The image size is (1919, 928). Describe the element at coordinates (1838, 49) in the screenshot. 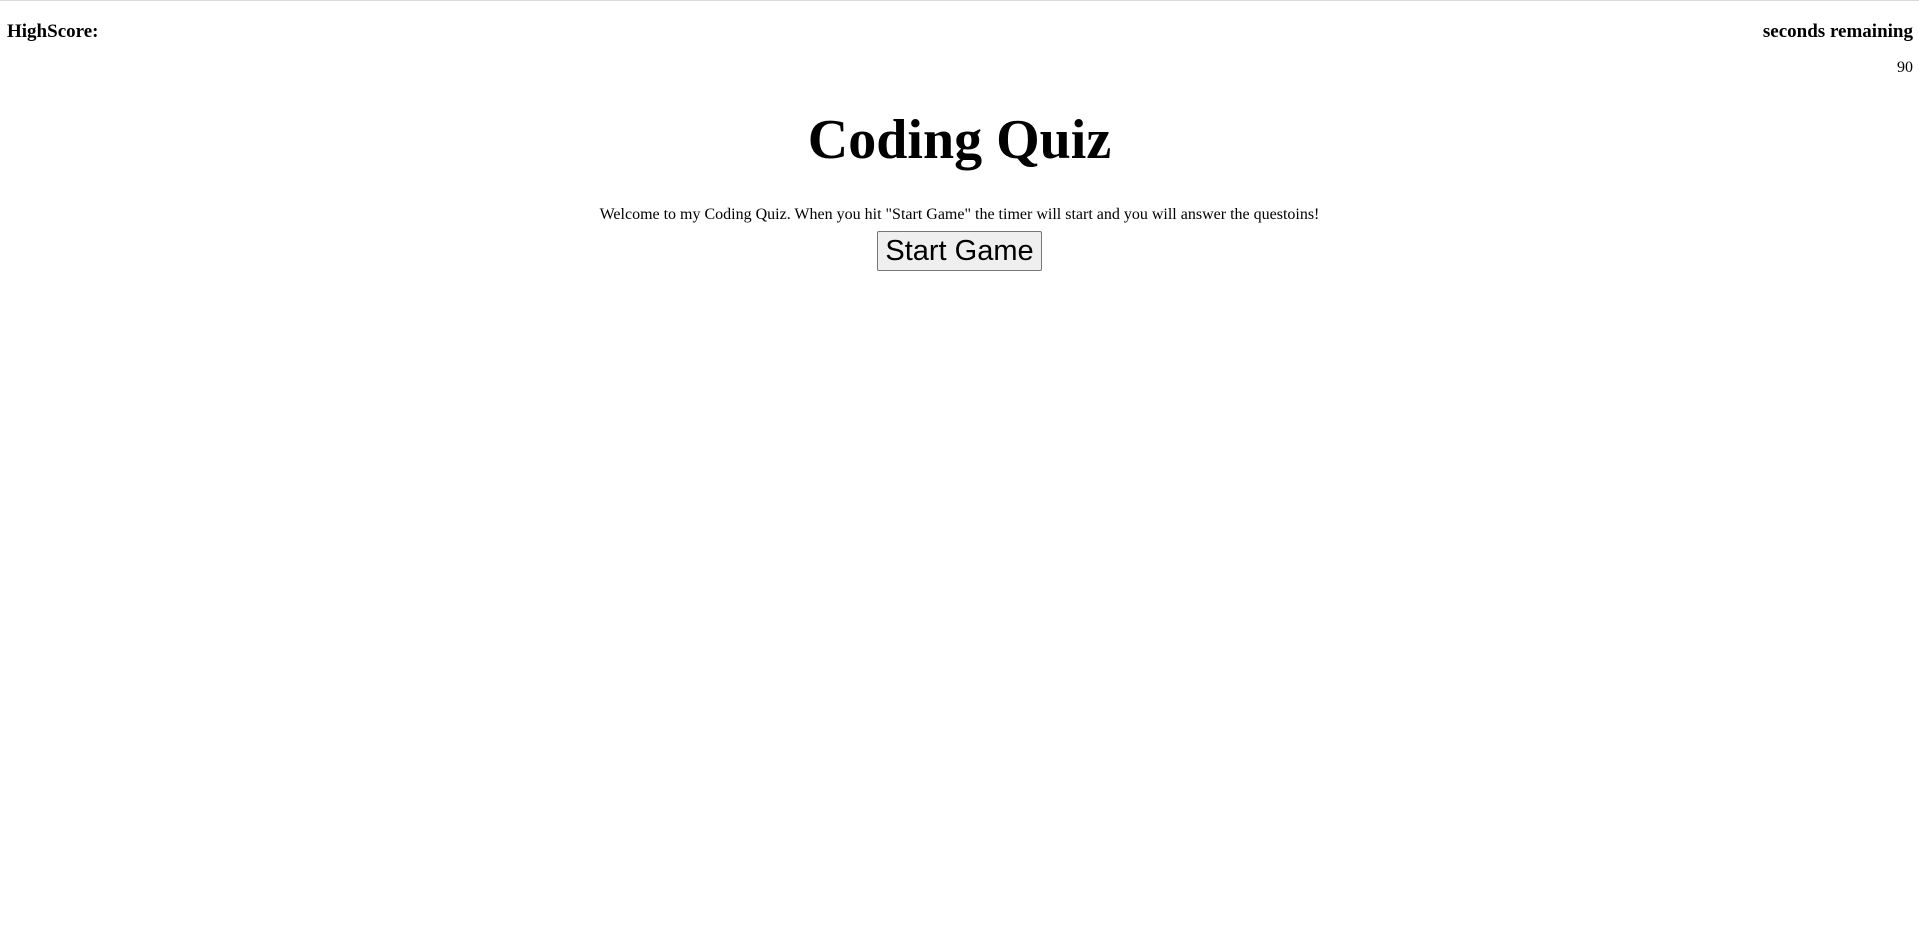

I see `timer: seconds remaining 90` at that location.